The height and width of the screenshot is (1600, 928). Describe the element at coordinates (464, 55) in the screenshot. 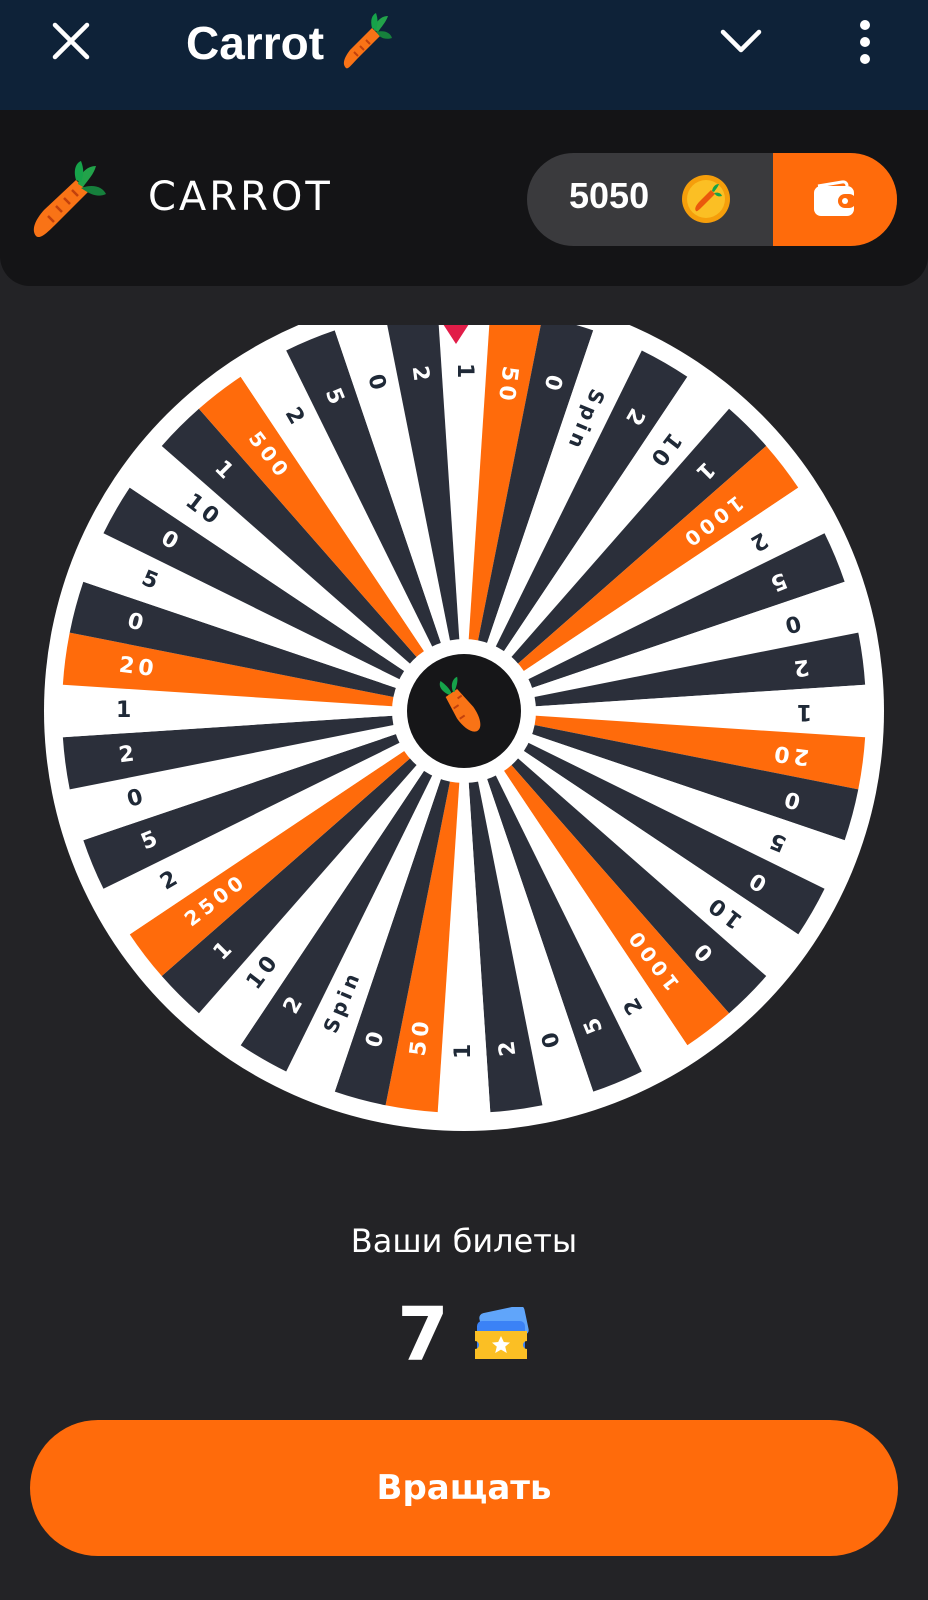

I see `top-bar: Carrot` at that location.